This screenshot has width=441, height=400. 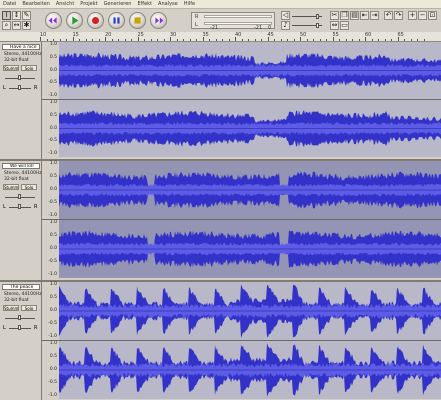 I want to click on menu-generate: Generieren, so click(x=118, y=4).